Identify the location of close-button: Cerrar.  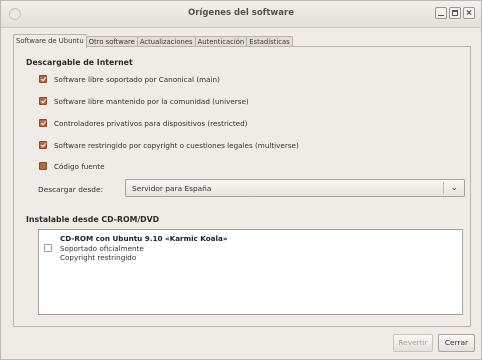
(456, 343).